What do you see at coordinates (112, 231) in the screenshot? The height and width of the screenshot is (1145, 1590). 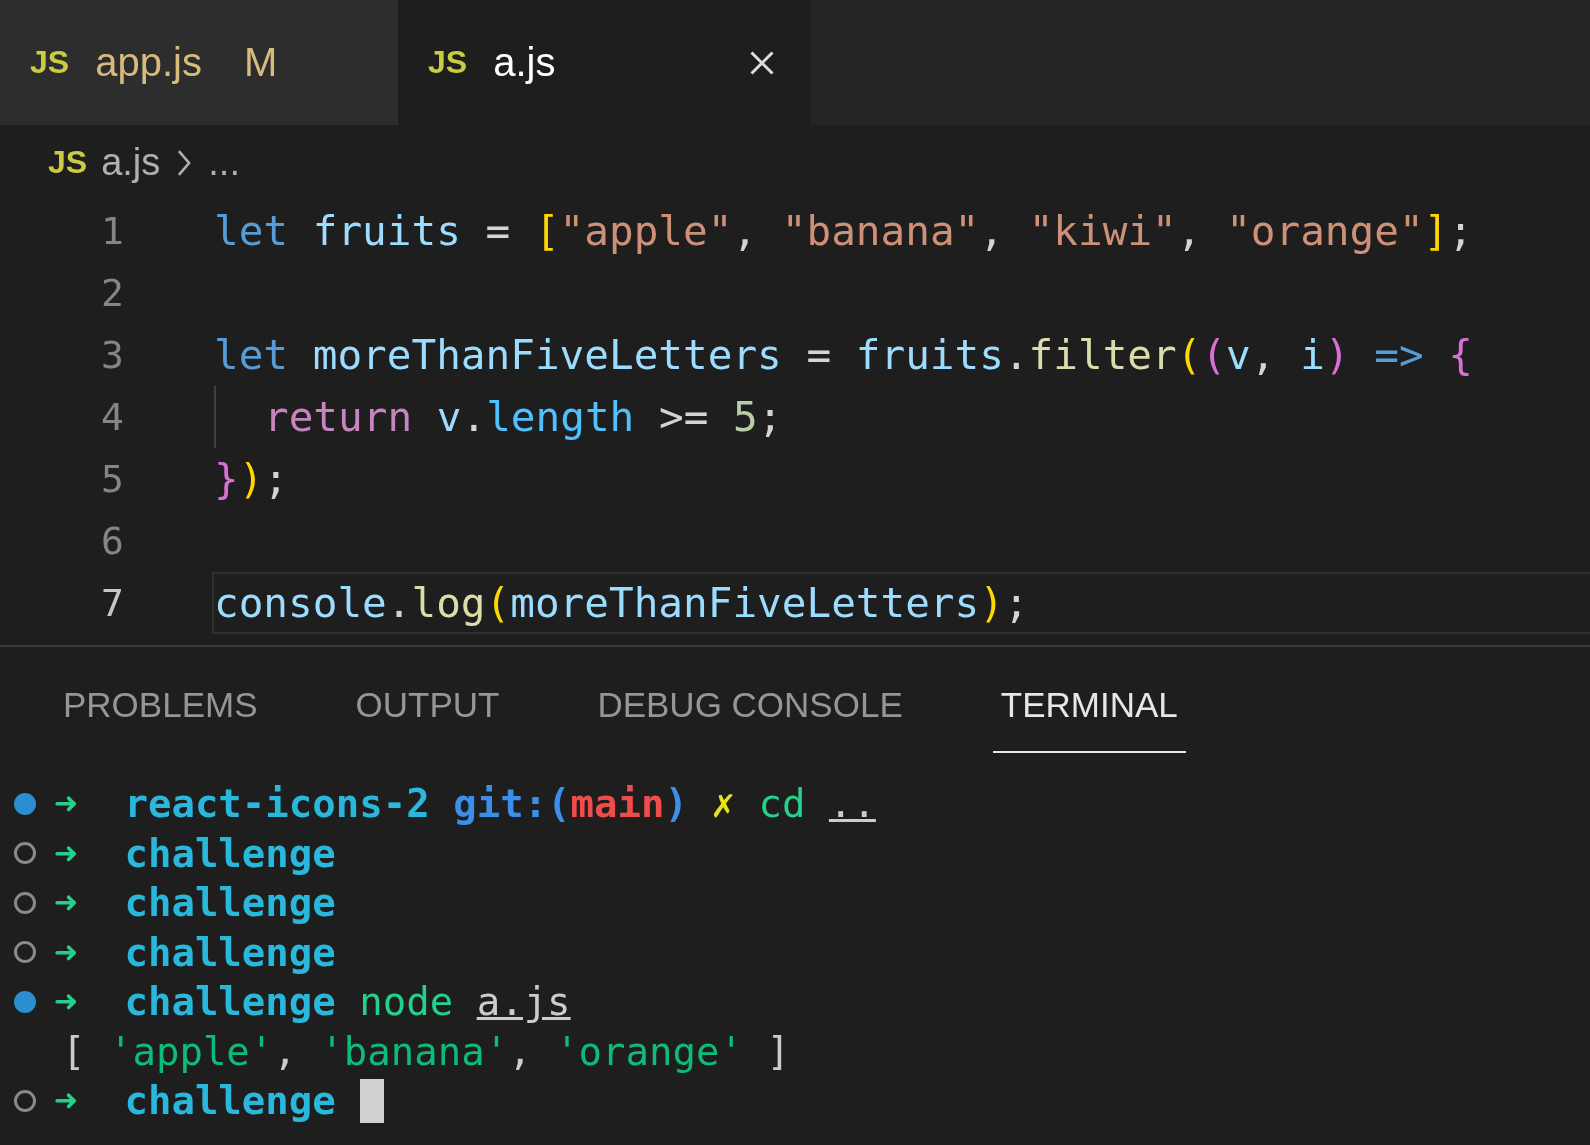 I see `line-number: 1` at bounding box center [112, 231].